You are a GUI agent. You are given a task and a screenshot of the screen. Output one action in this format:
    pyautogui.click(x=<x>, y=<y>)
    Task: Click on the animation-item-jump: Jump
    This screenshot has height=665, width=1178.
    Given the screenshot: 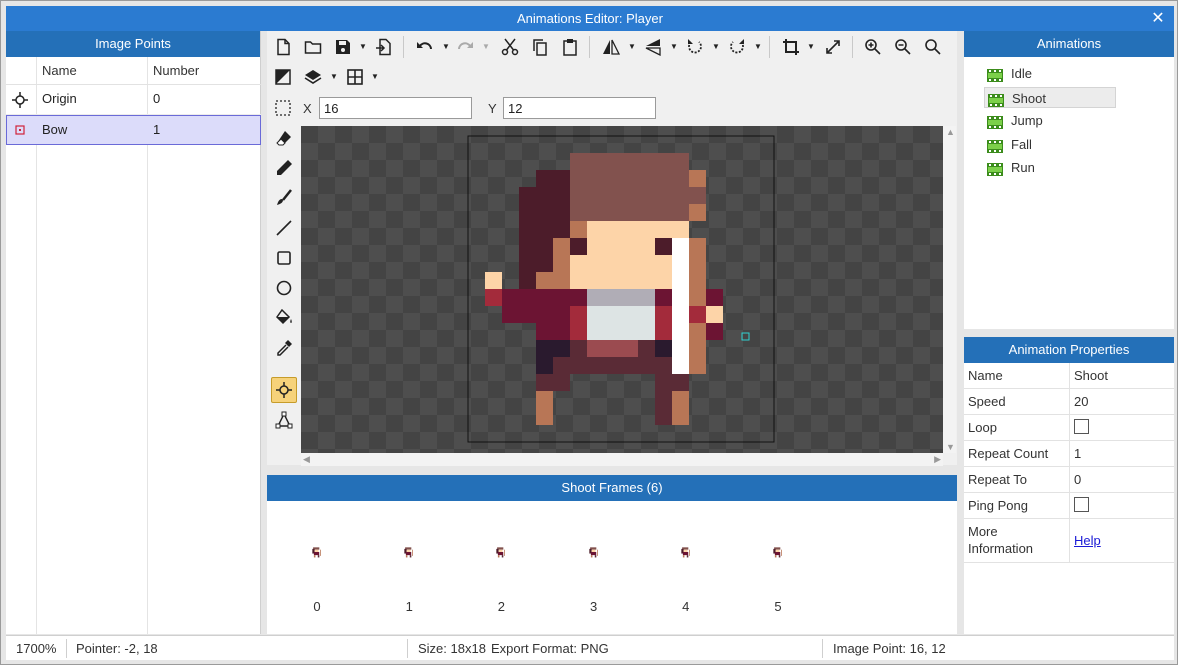 What is the action you would take?
    pyautogui.click(x=1050, y=120)
    